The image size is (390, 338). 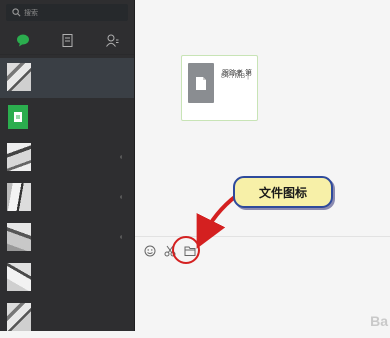 What do you see at coordinates (379, 321) in the screenshot?
I see `watermark: Ba` at bounding box center [379, 321].